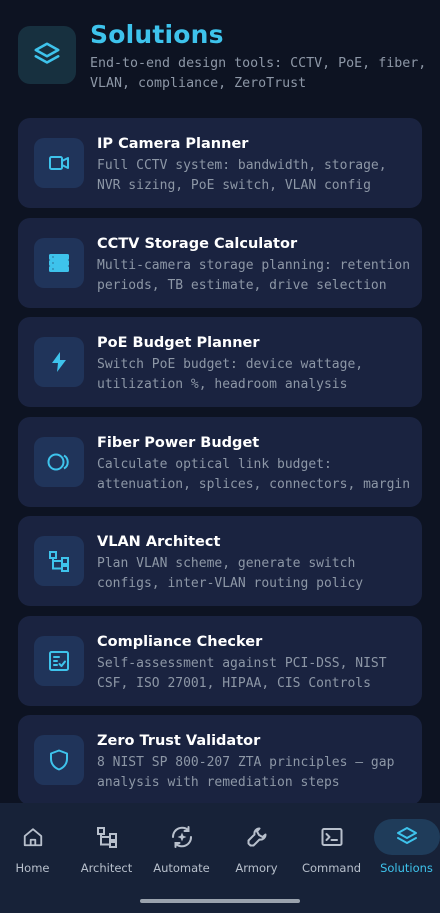  Describe the element at coordinates (331, 868) in the screenshot. I see `nav-label: Command` at that location.